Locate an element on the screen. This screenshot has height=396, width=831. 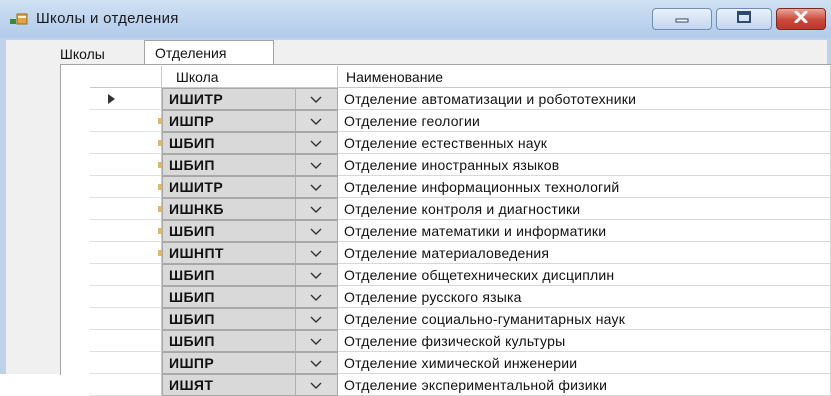
school-combobox-value: ИШЯТ is located at coordinates (191, 385).